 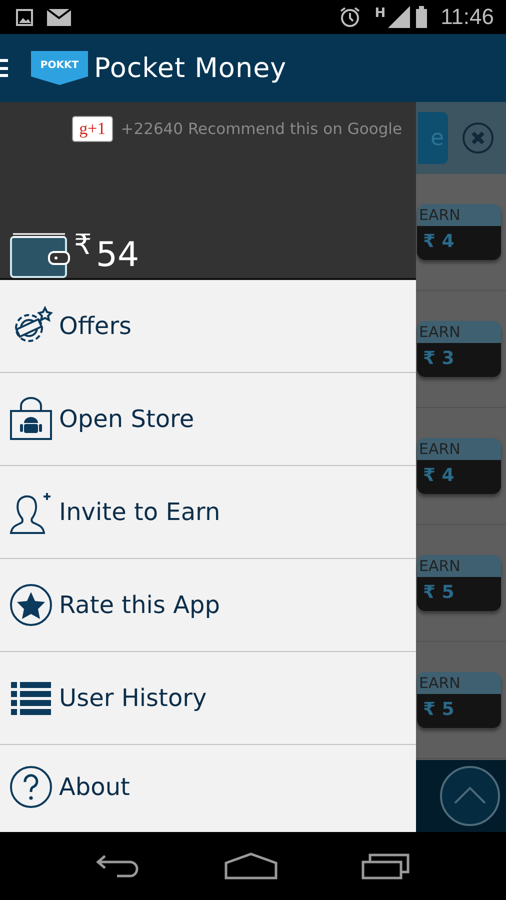 What do you see at coordinates (31, 787) in the screenshot?
I see `help-icon` at bounding box center [31, 787].